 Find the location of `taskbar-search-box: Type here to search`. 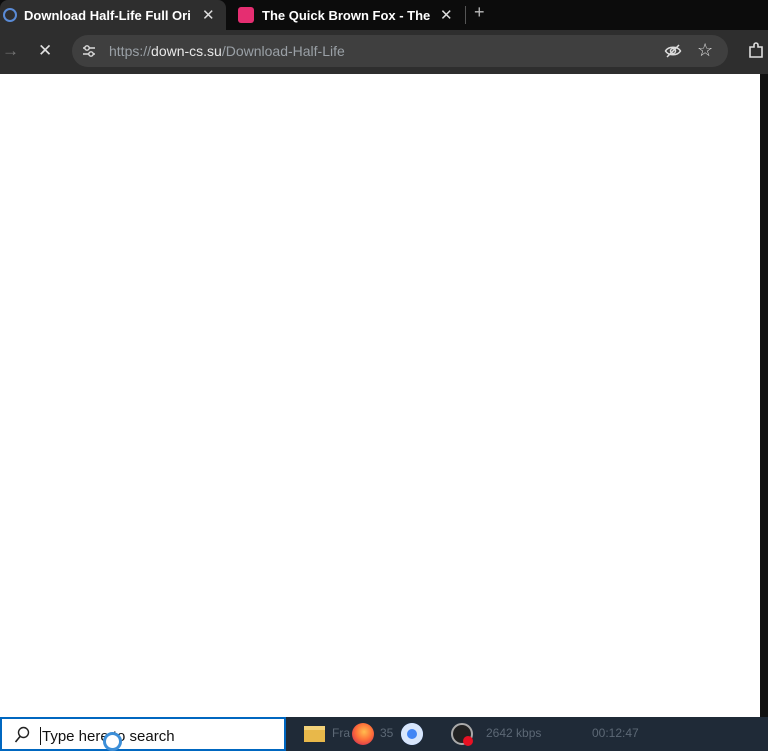

taskbar-search-box: Type here to search is located at coordinates (143, 734).